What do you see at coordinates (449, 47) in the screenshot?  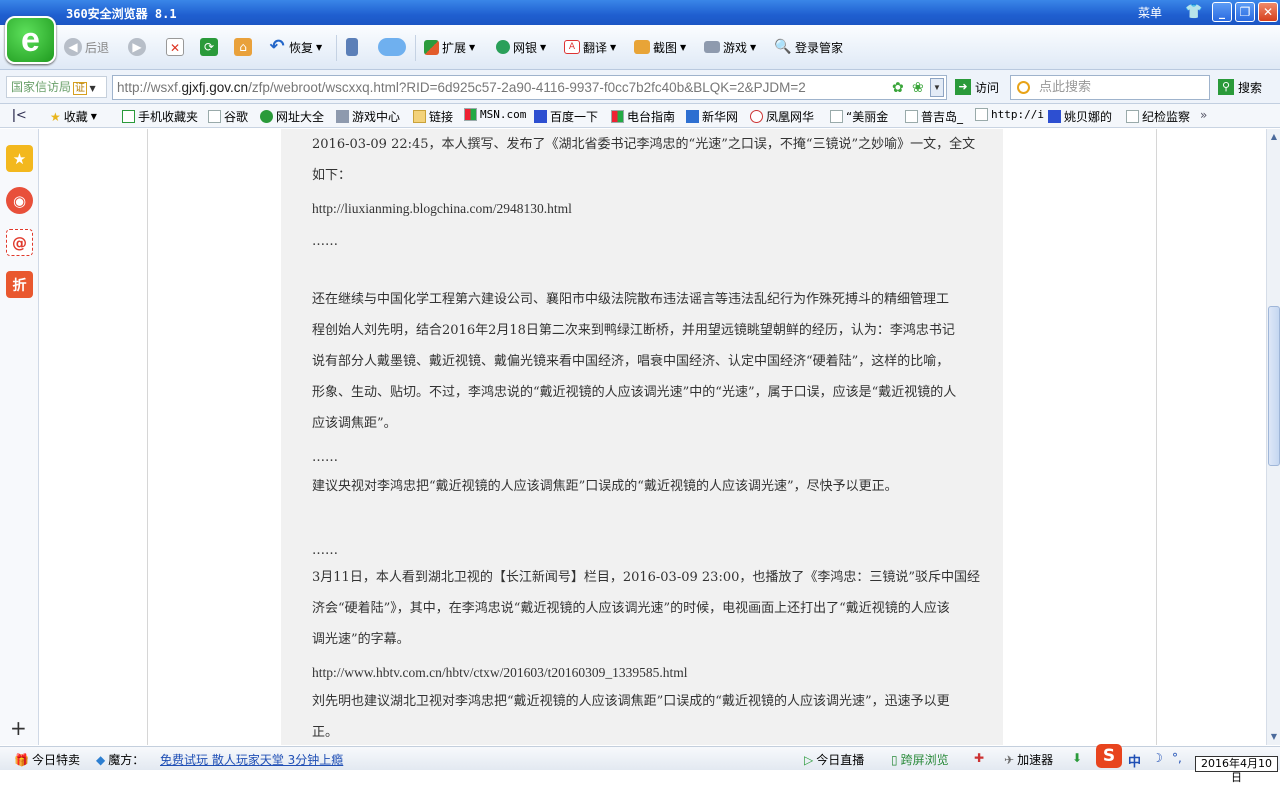 I see `extensions-button: 扩展 ▼` at bounding box center [449, 47].